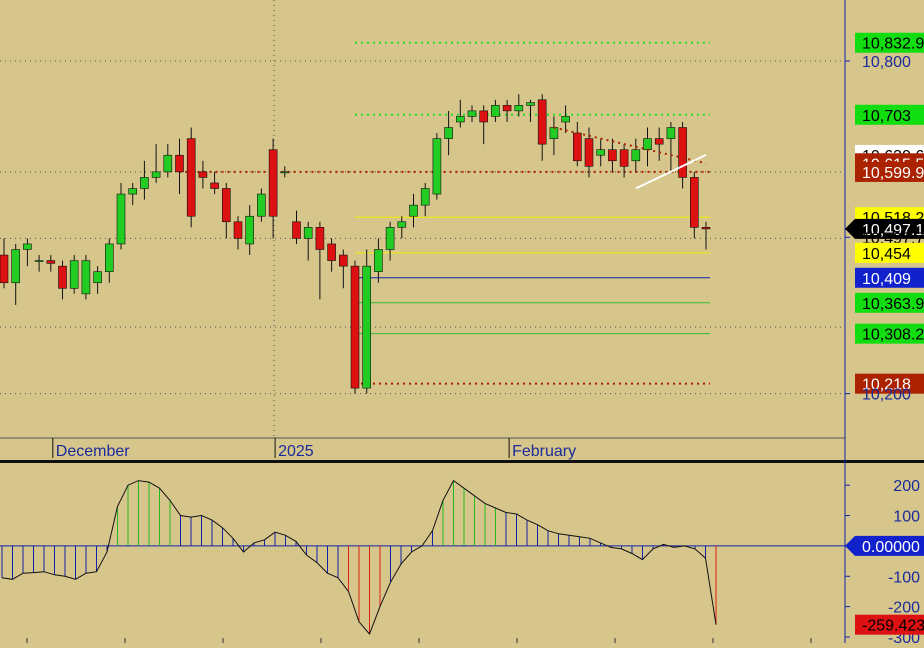 The image size is (924, 648). What do you see at coordinates (93, 451) in the screenshot?
I see `x-tick-label: December` at bounding box center [93, 451].